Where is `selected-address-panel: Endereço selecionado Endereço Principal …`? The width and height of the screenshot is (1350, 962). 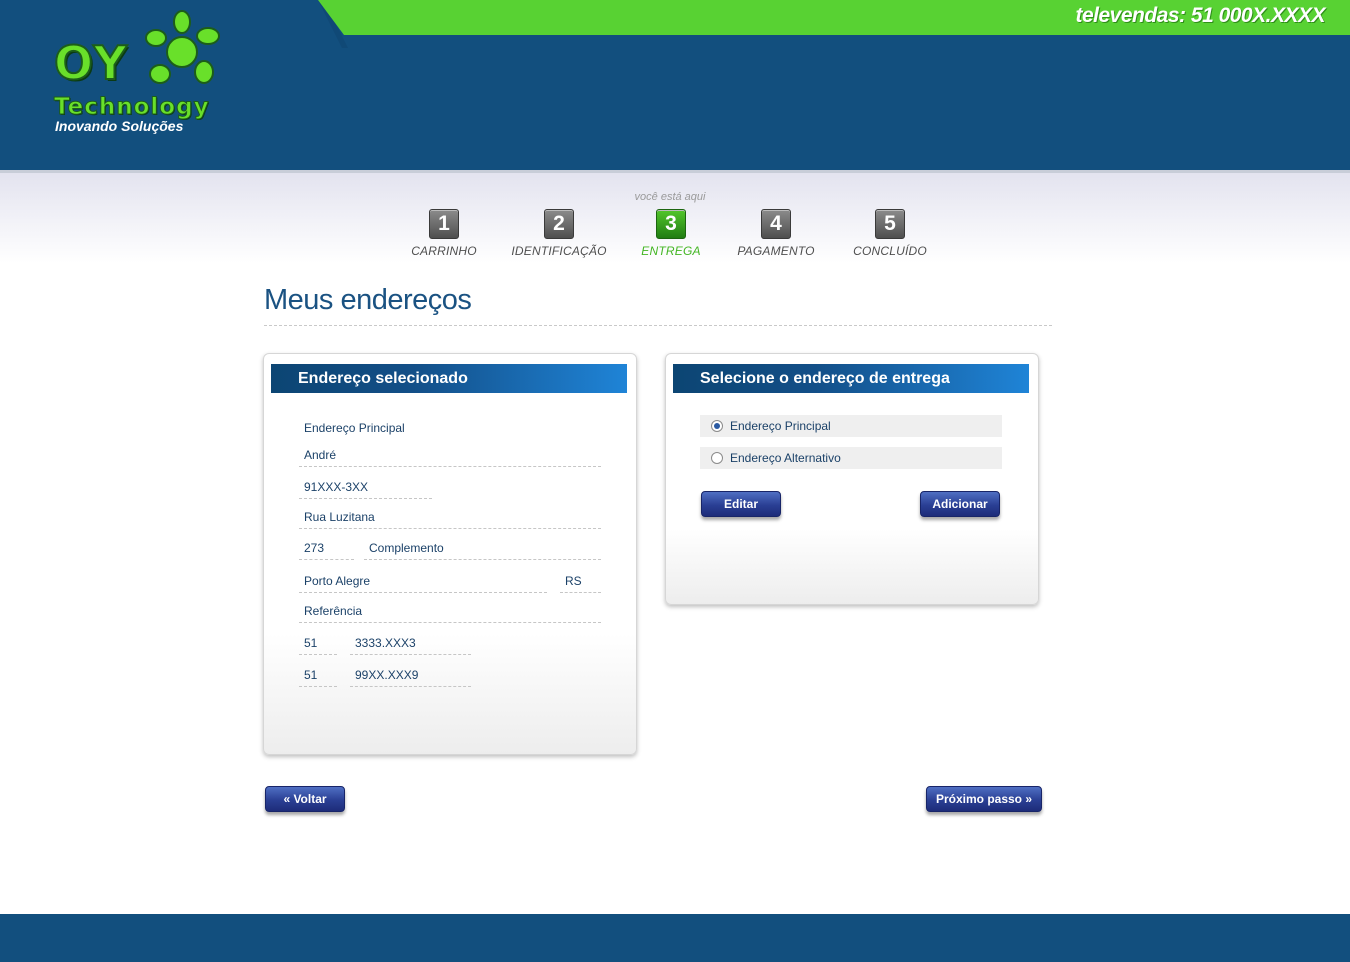
selected-address-panel: Endereço selecionado Endereço Principal … is located at coordinates (450, 554).